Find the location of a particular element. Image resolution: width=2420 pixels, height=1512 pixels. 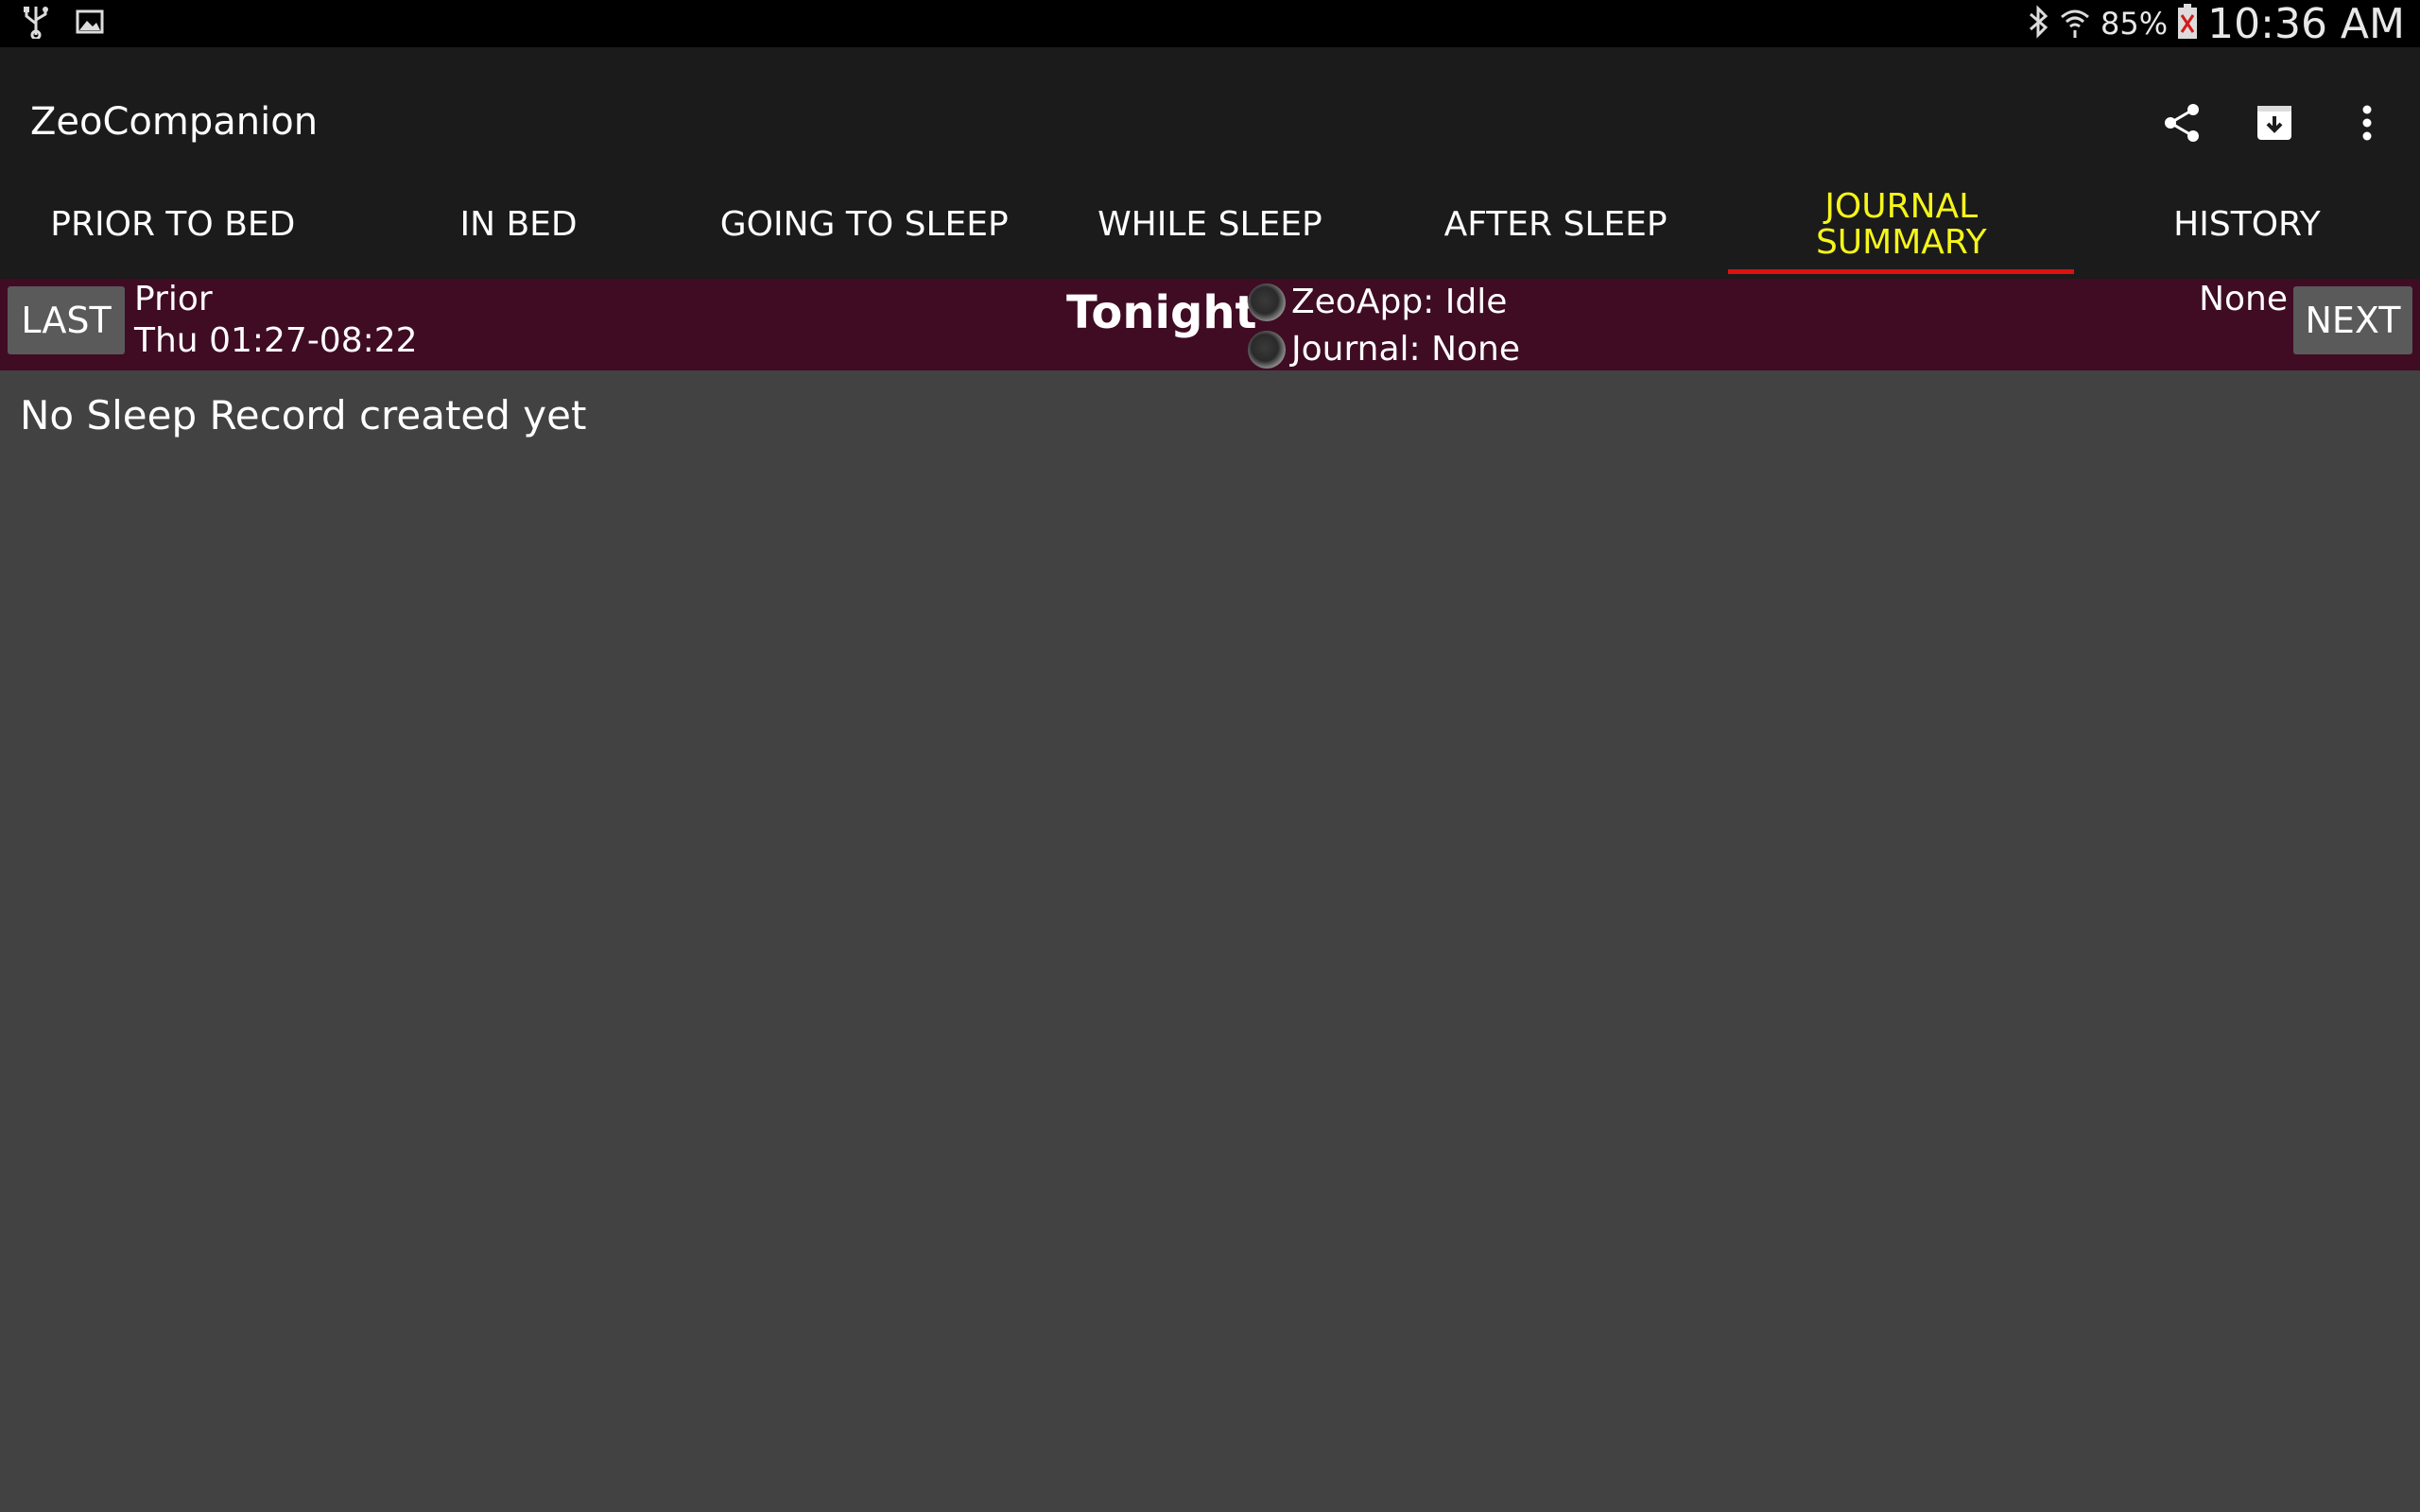

tab-while-sleep: WHILE SLEEP is located at coordinates (1210, 224).